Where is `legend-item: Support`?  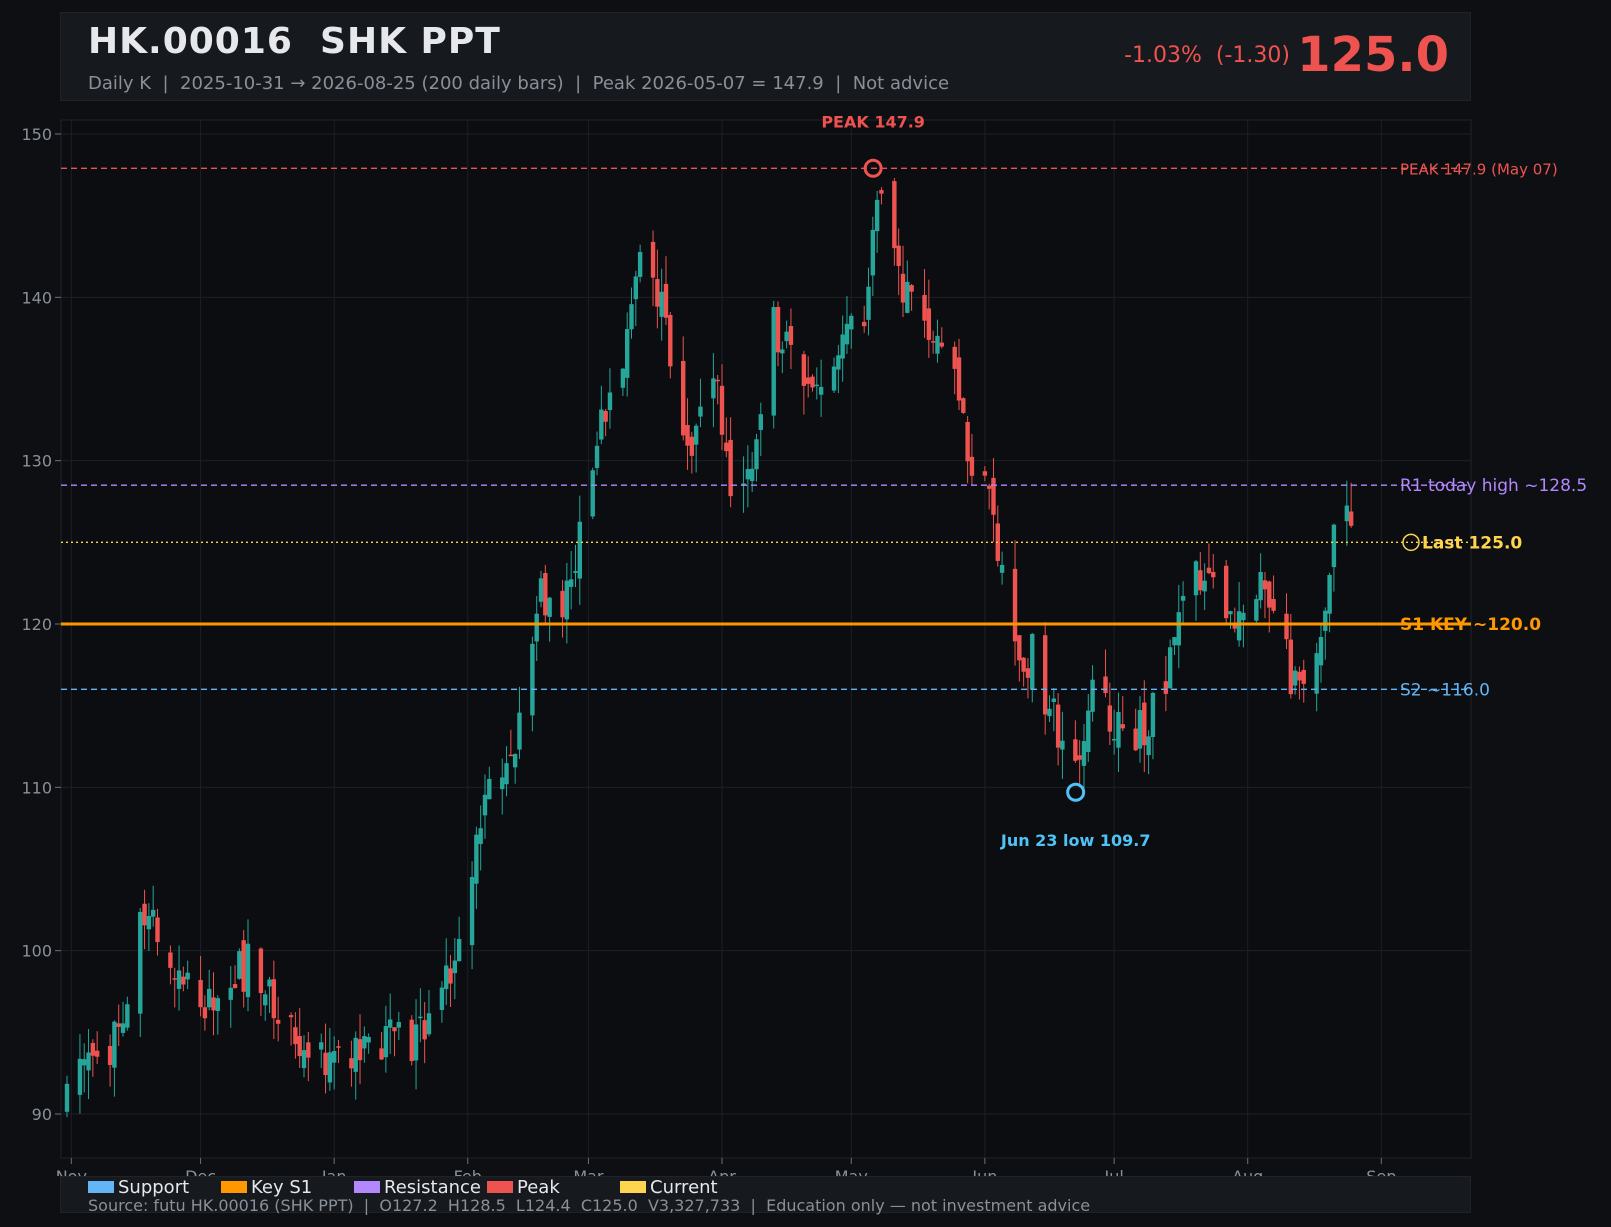
legend-item: Support is located at coordinates (154, 1187).